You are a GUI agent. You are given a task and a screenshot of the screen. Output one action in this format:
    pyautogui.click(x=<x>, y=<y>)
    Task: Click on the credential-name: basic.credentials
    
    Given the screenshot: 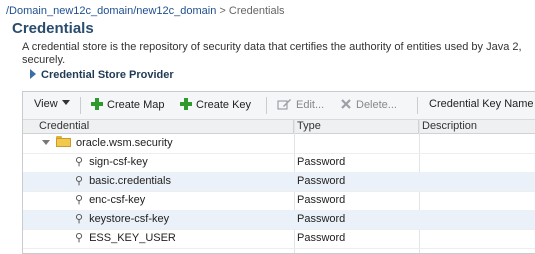 What is the action you would take?
    pyautogui.click(x=130, y=181)
    